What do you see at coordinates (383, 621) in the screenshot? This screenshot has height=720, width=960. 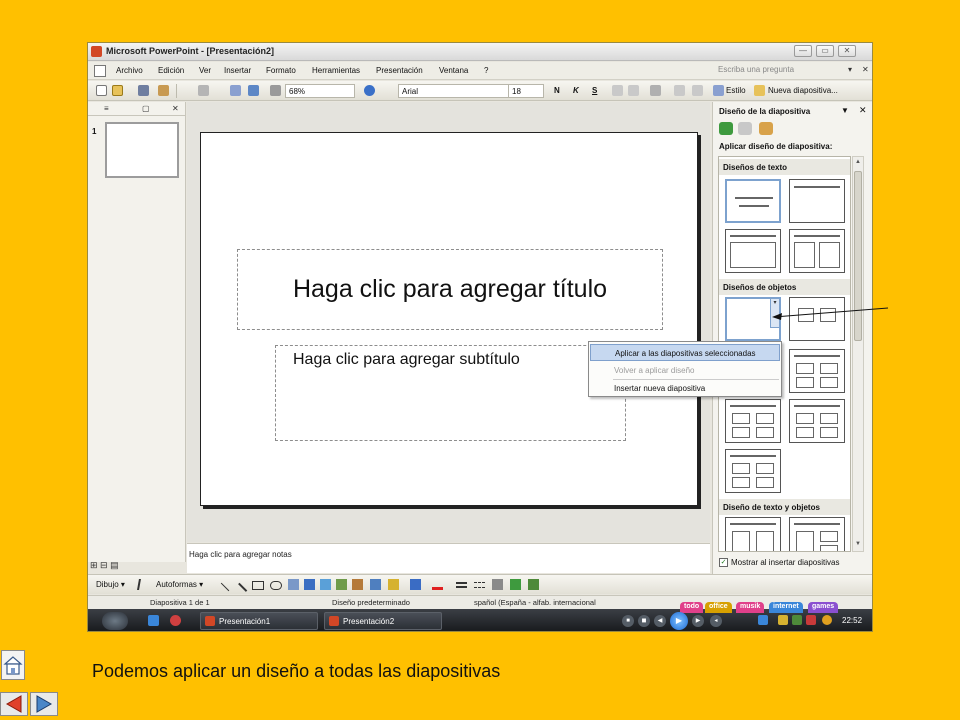 I see `taskbar-presentacion2: Presentación2` at bounding box center [383, 621].